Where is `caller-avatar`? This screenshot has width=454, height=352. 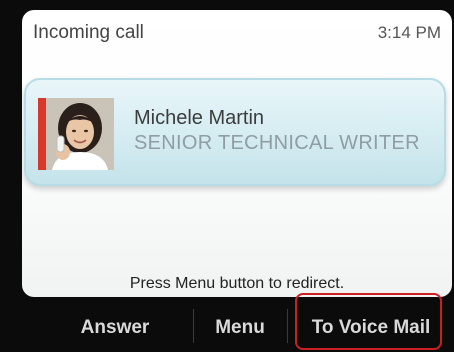 caller-avatar is located at coordinates (80, 134).